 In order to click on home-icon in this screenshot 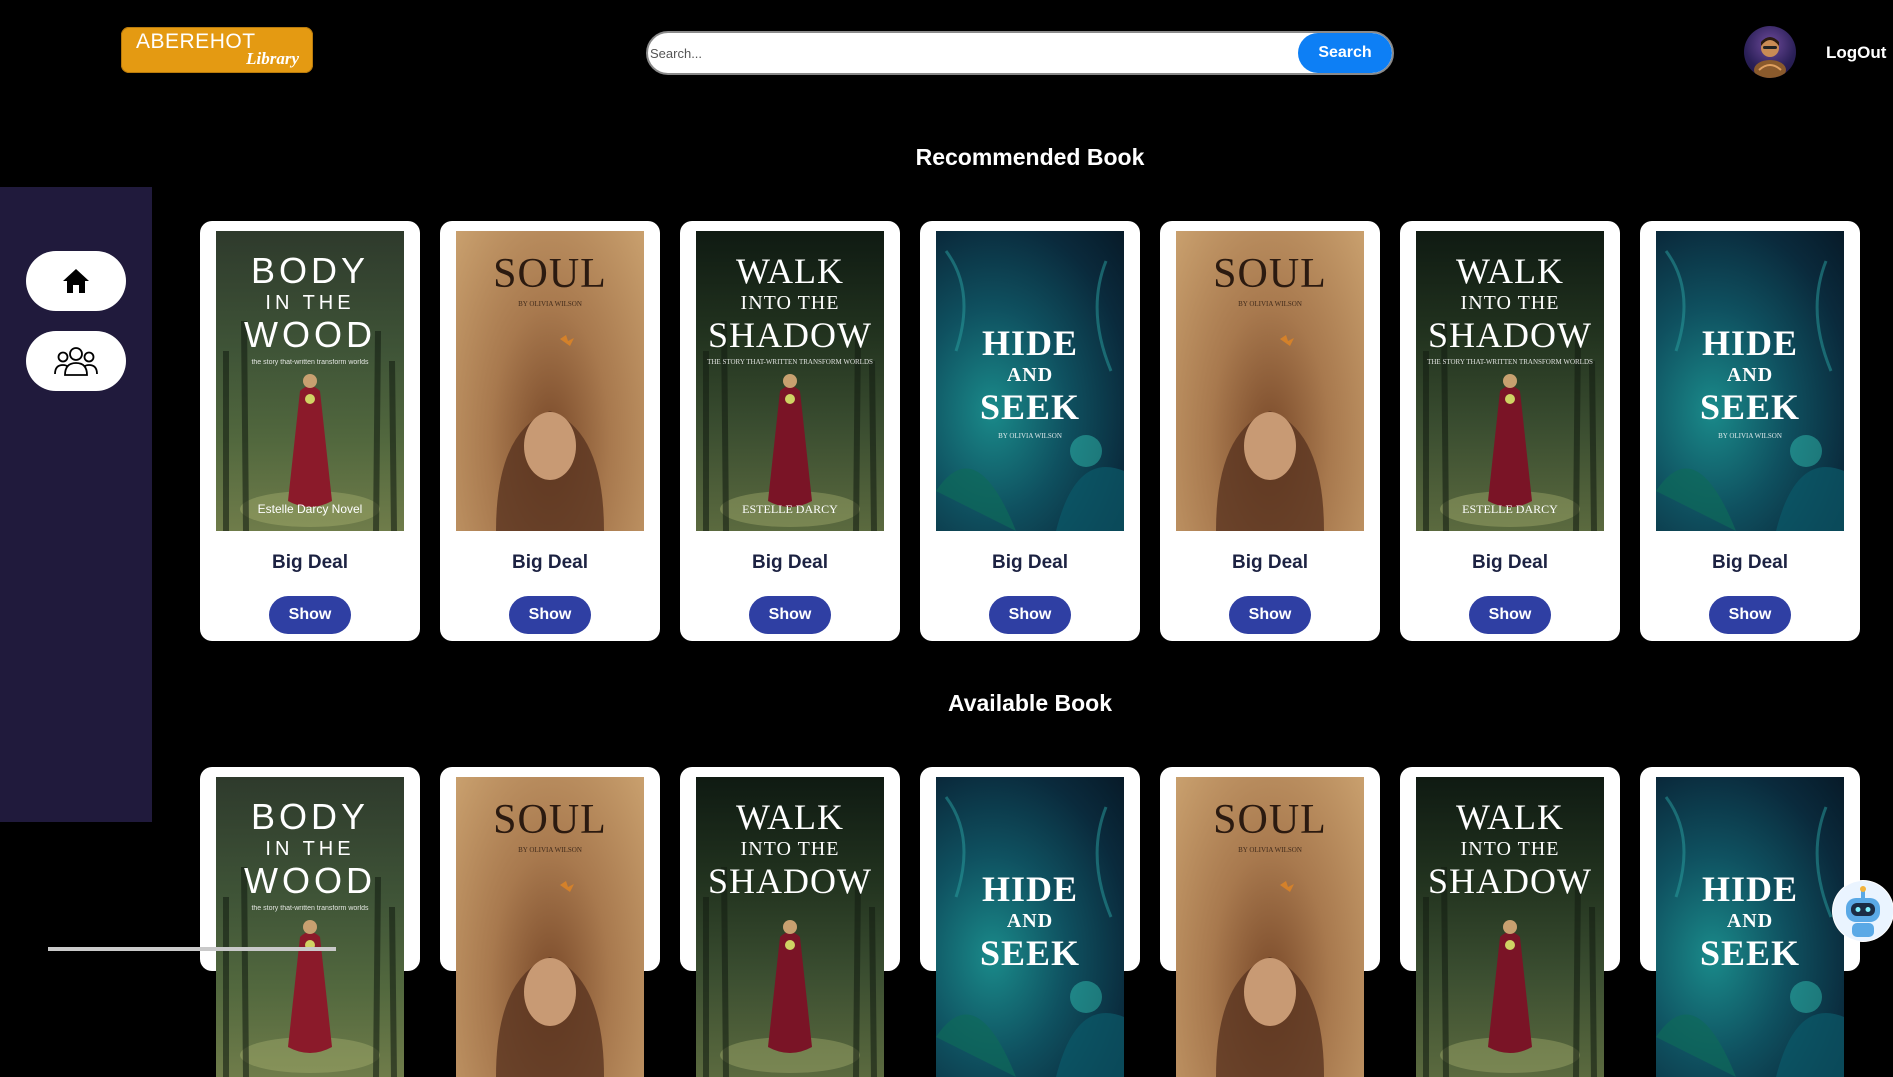, I will do `click(76, 281)`.